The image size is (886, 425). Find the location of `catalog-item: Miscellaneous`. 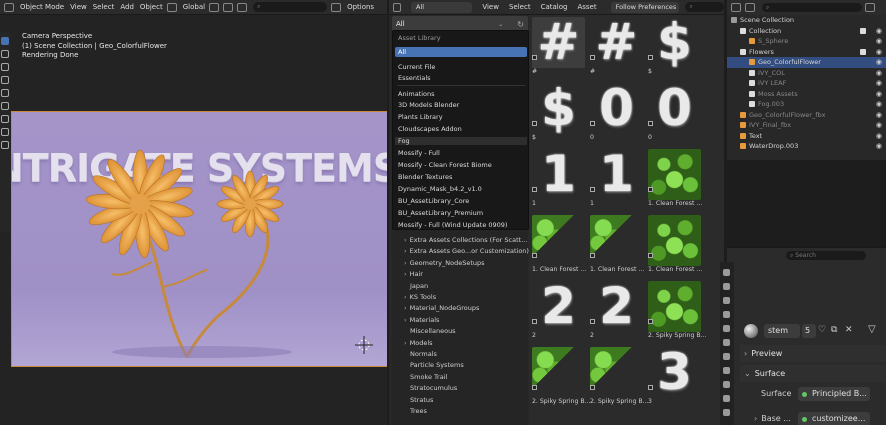

catalog-item: Miscellaneous is located at coordinates (433, 331).